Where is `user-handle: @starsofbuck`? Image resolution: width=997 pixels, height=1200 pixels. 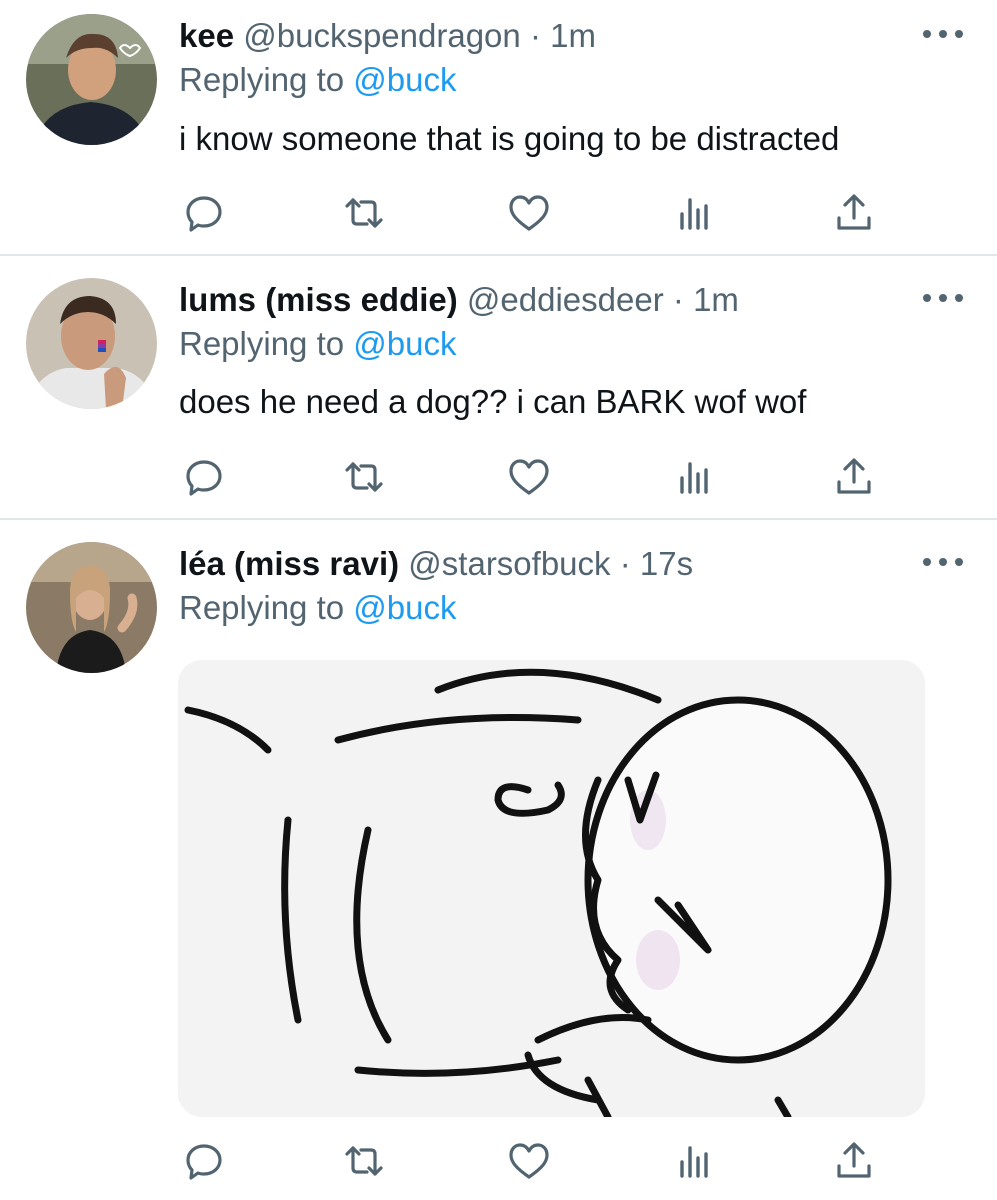 user-handle: @starsofbuck is located at coordinates (509, 563).